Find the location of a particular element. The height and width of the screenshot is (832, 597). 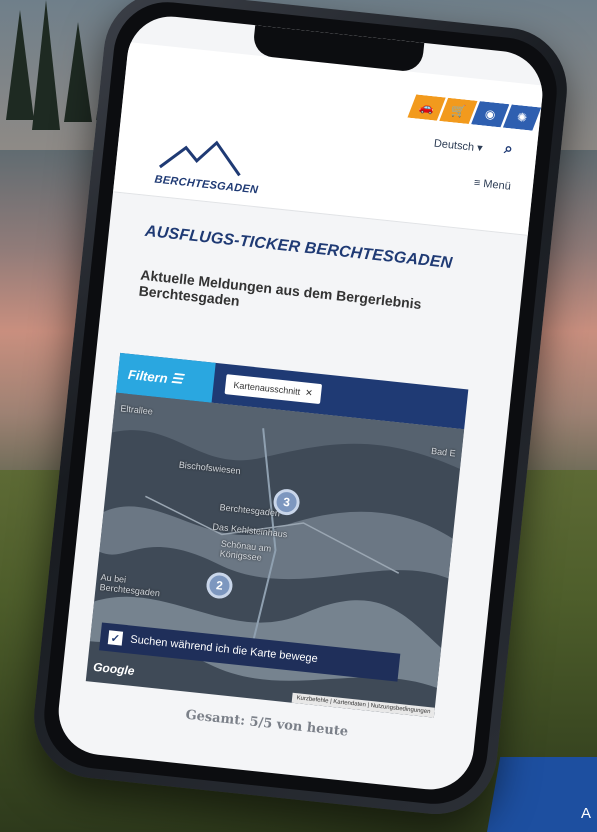

sun-icon: ✺ is located at coordinates (522, 118).